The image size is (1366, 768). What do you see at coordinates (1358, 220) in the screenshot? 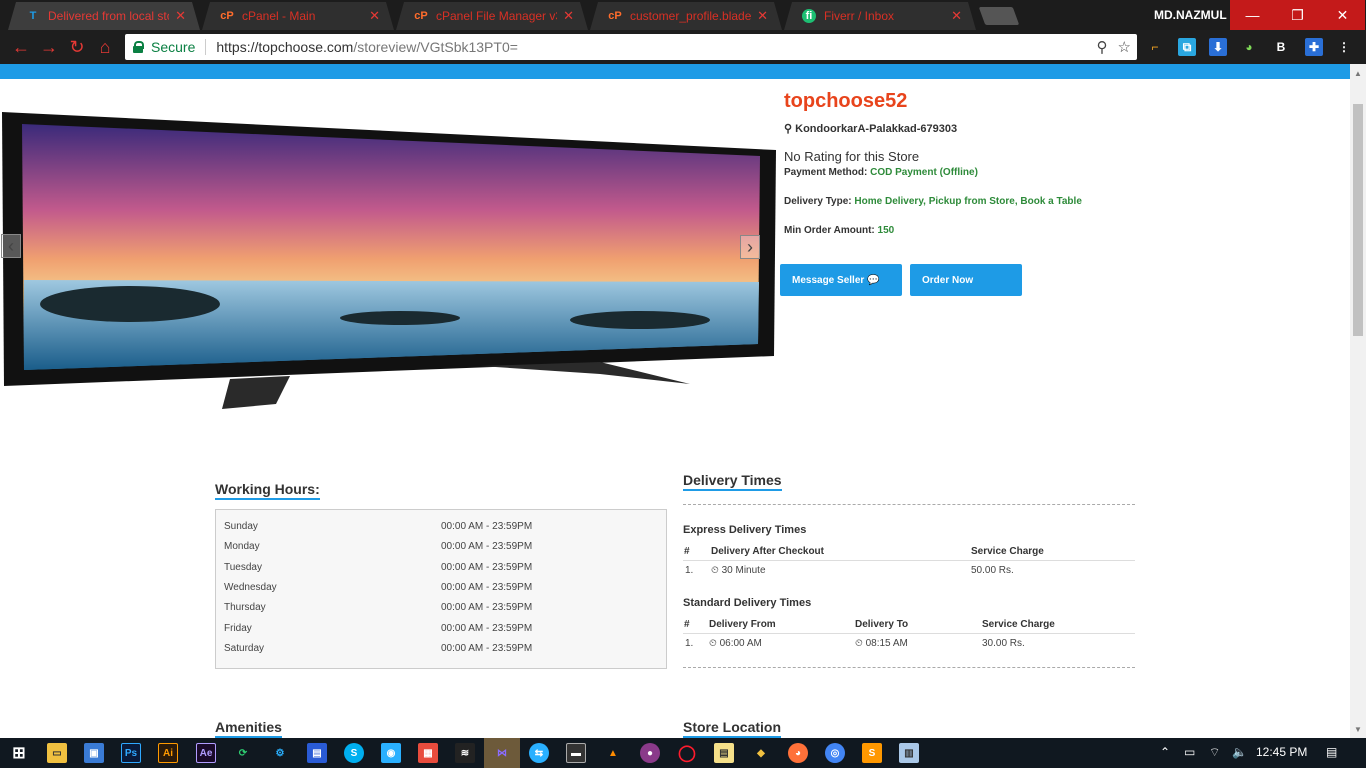
I see `scrollbar-thumb` at bounding box center [1358, 220].